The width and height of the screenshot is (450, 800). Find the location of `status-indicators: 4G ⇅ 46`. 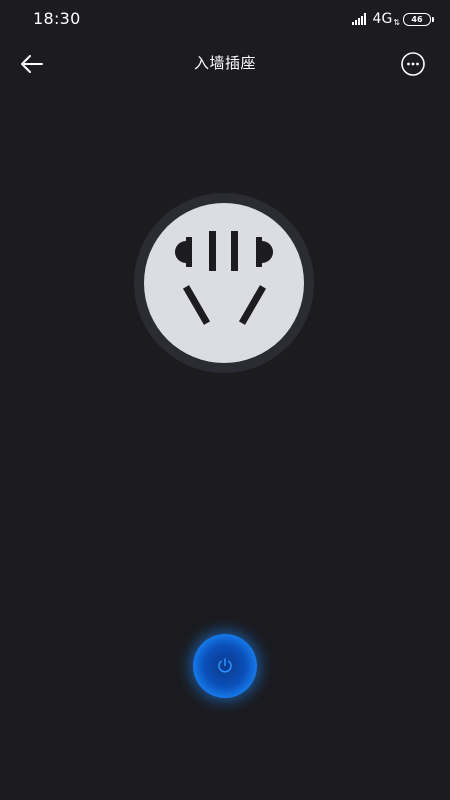

status-indicators: 4G ⇅ 46 is located at coordinates (392, 19).